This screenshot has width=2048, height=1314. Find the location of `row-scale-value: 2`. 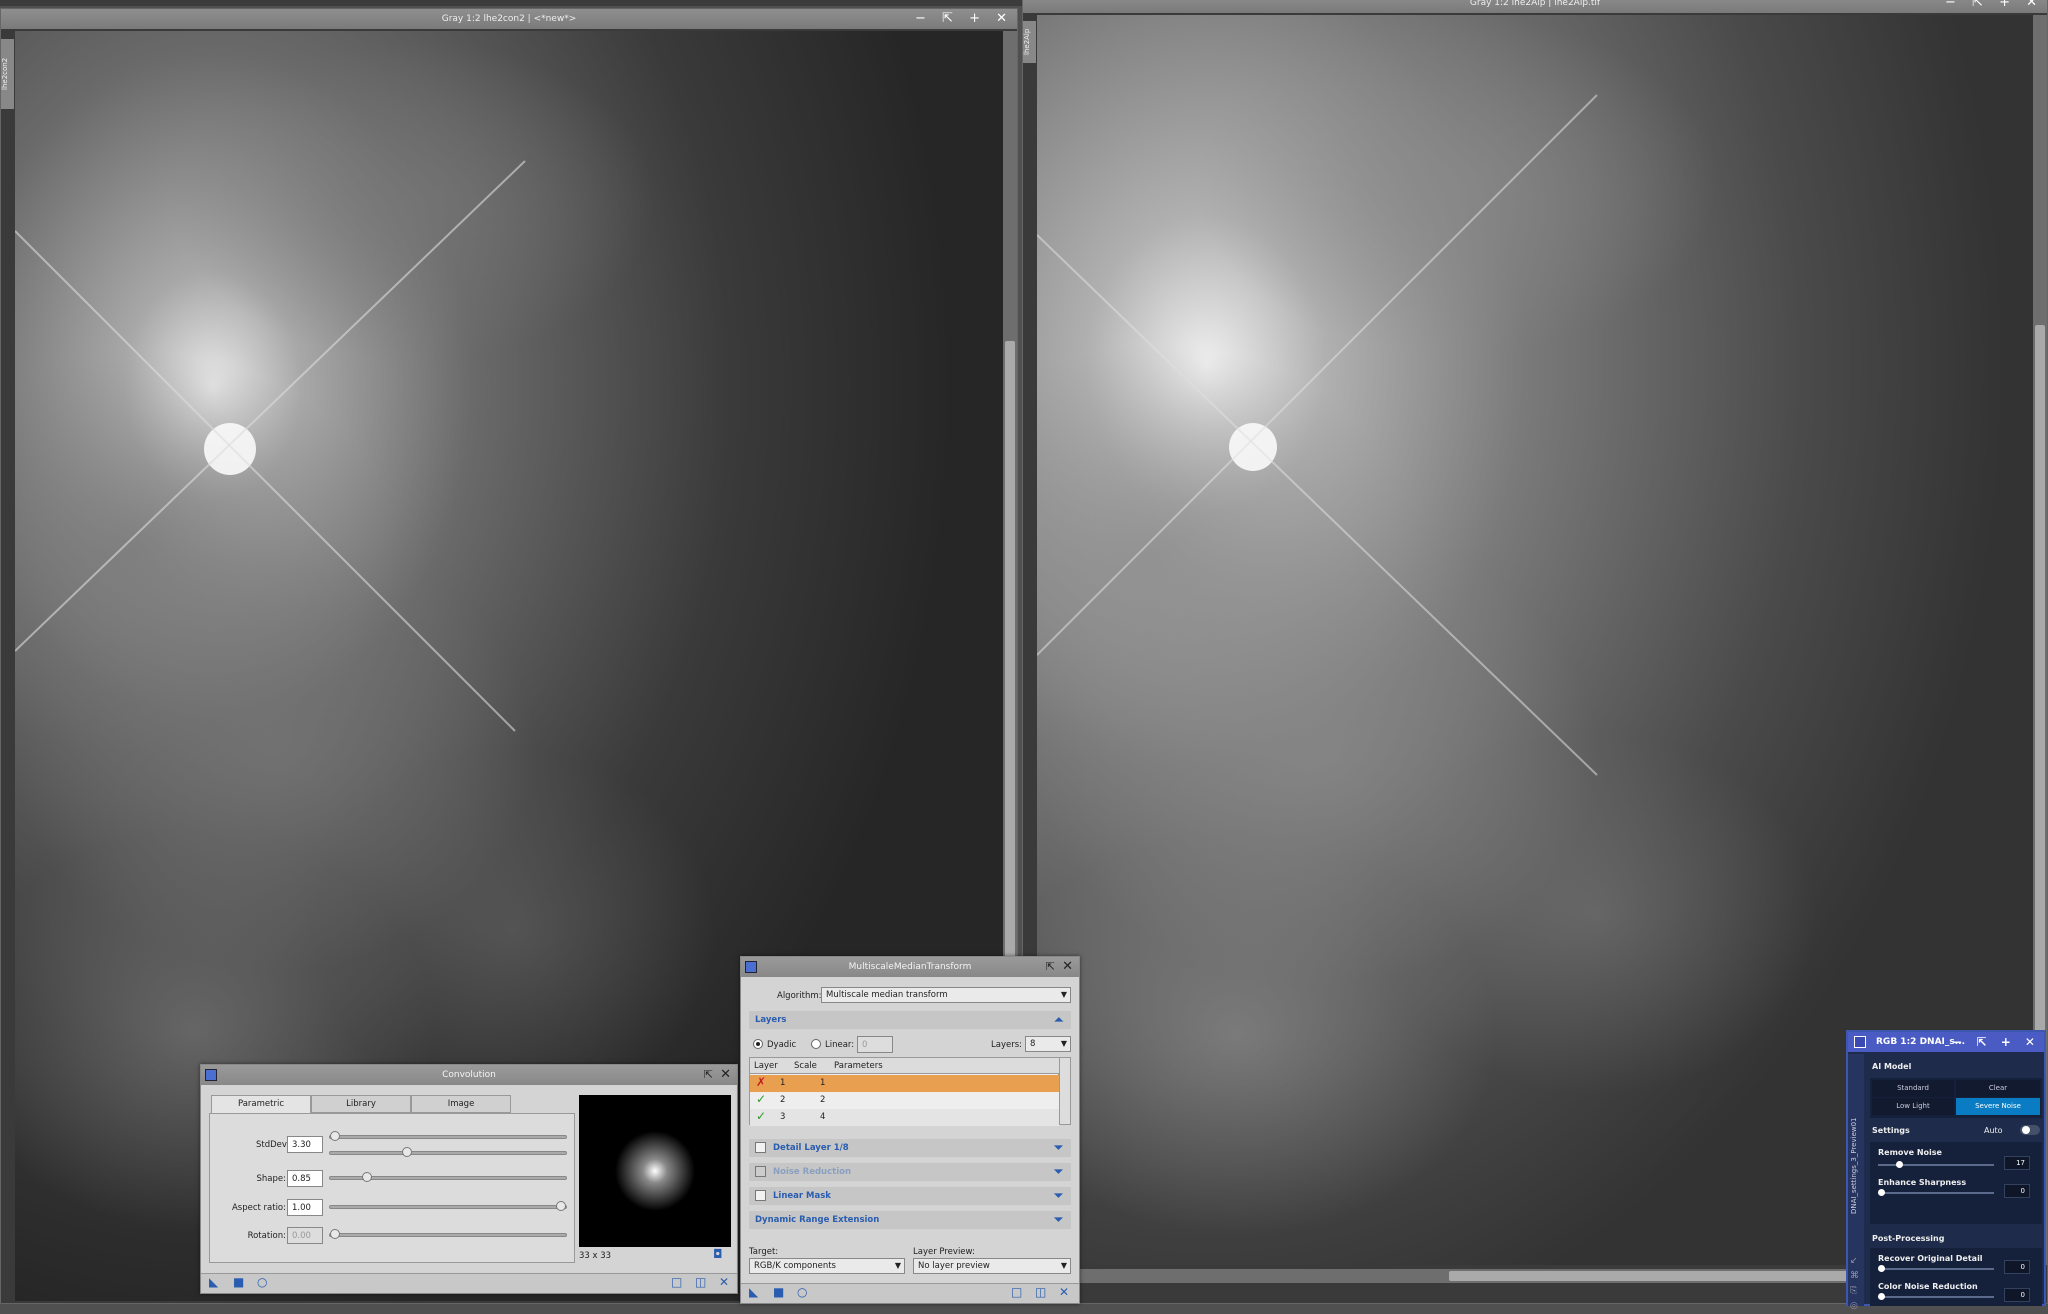

row-scale-value: 2 is located at coordinates (823, 1100).